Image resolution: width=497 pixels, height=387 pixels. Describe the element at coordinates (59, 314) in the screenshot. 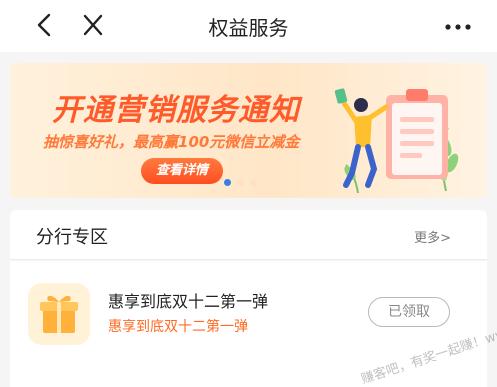

I see `gift-icon` at that location.